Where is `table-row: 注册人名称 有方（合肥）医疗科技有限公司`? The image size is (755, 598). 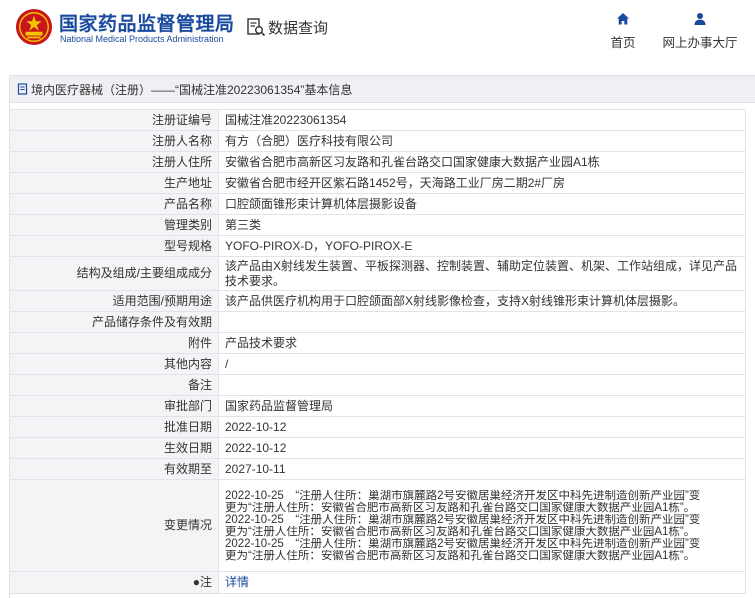 table-row: 注册人名称 有方（合肥）医疗科技有限公司 is located at coordinates (377, 141).